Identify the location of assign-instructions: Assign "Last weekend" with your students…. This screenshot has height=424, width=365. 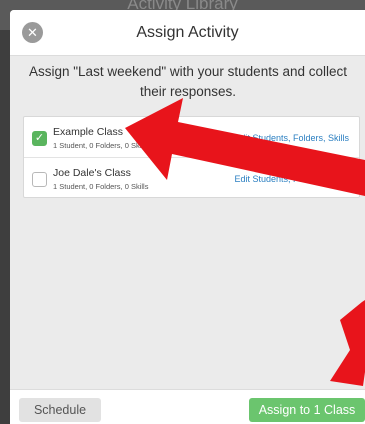
(187, 81).